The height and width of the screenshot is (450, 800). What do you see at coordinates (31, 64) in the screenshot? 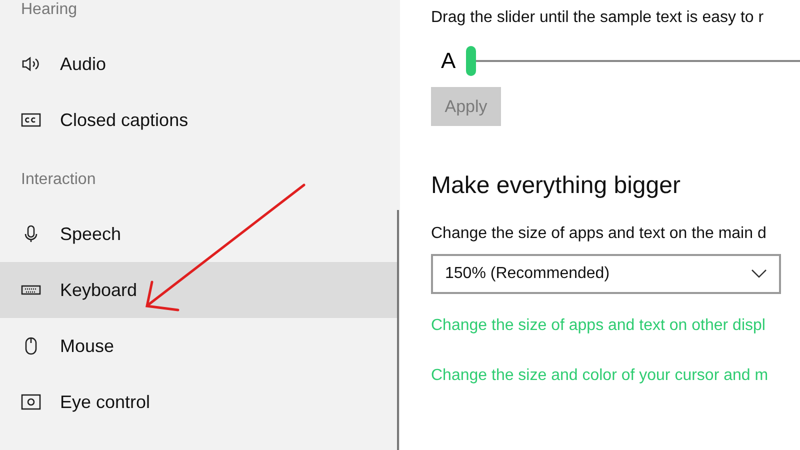
I see `speaker-icon` at bounding box center [31, 64].